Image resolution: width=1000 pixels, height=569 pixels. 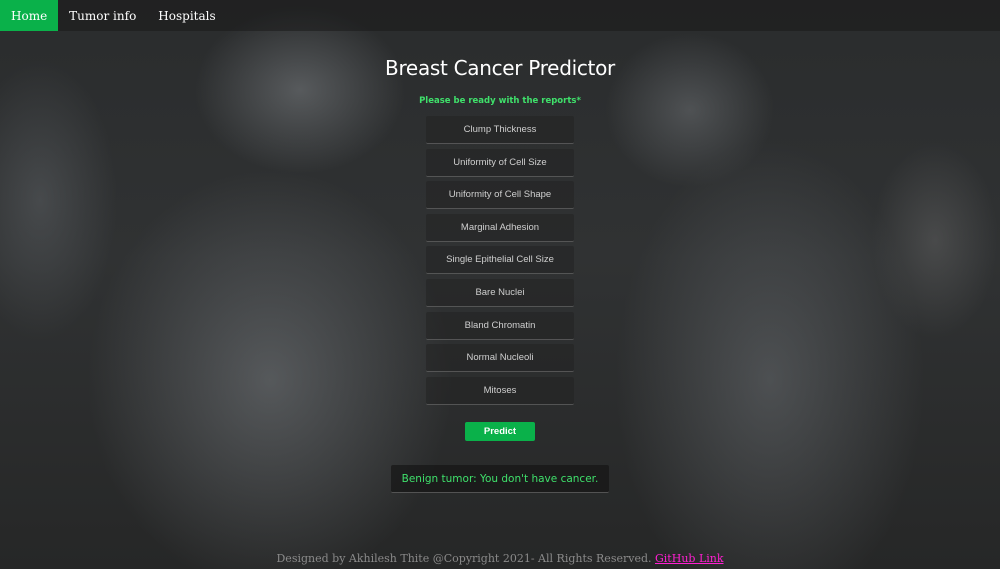 What do you see at coordinates (500, 68) in the screenshot?
I see `page-title: Breast Cancer Predictor` at bounding box center [500, 68].